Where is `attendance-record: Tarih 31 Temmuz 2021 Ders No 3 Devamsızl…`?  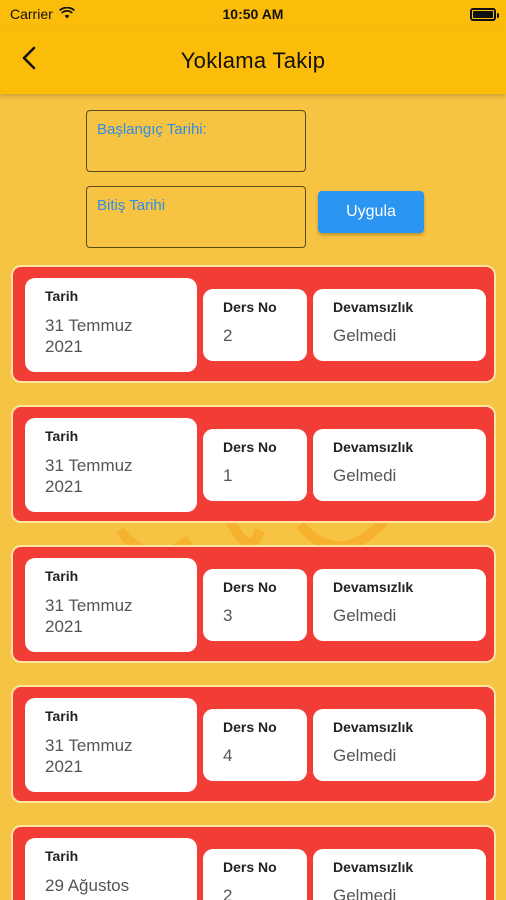
attendance-record: Tarih 31 Temmuz 2021 Ders No 3 Devamsızl… is located at coordinates (253, 604).